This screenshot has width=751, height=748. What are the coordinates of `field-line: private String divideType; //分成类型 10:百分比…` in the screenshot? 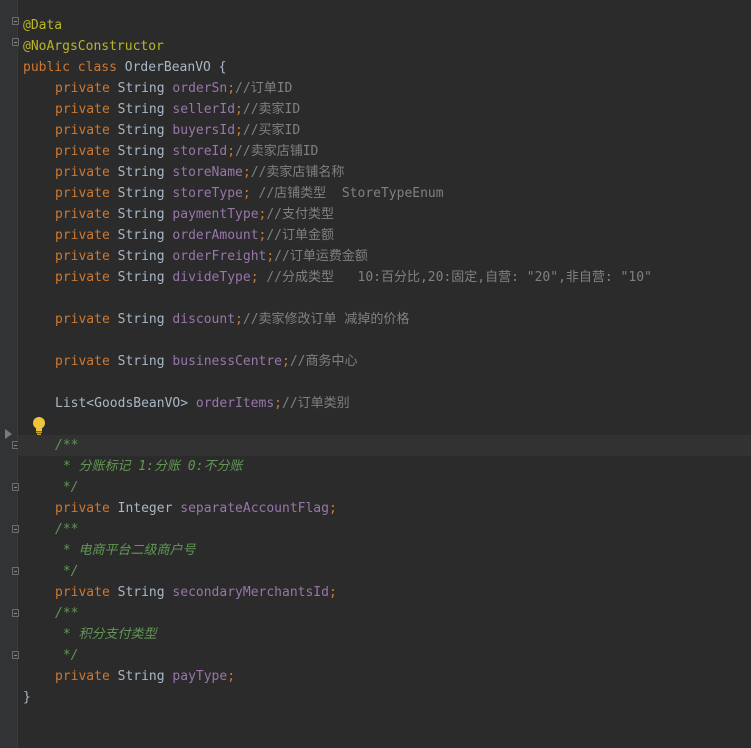 It's located at (353, 277).